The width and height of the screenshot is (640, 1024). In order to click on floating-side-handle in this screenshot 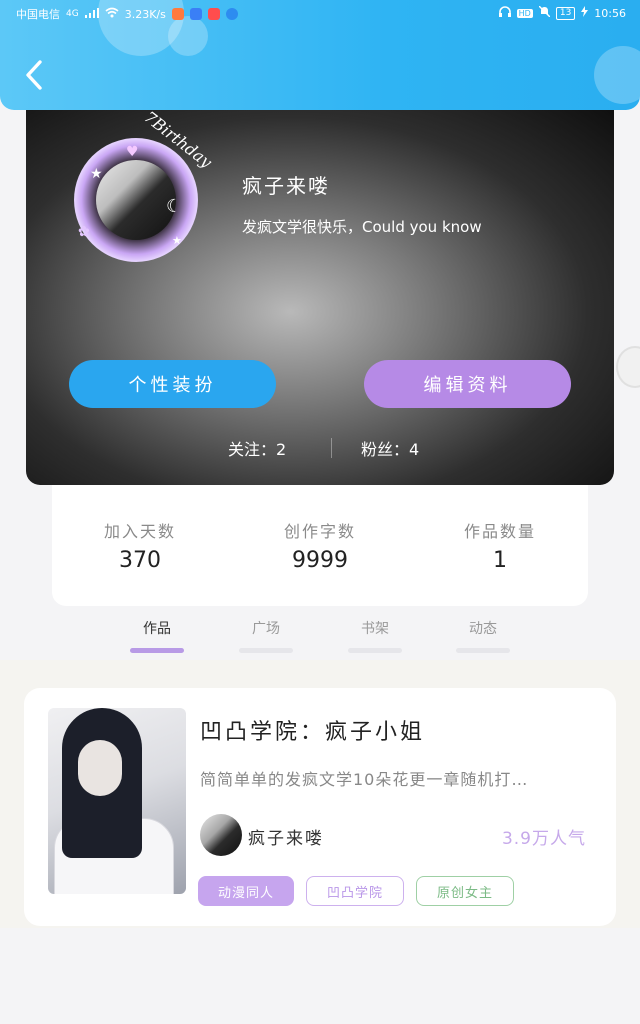, I will do `click(628, 367)`.